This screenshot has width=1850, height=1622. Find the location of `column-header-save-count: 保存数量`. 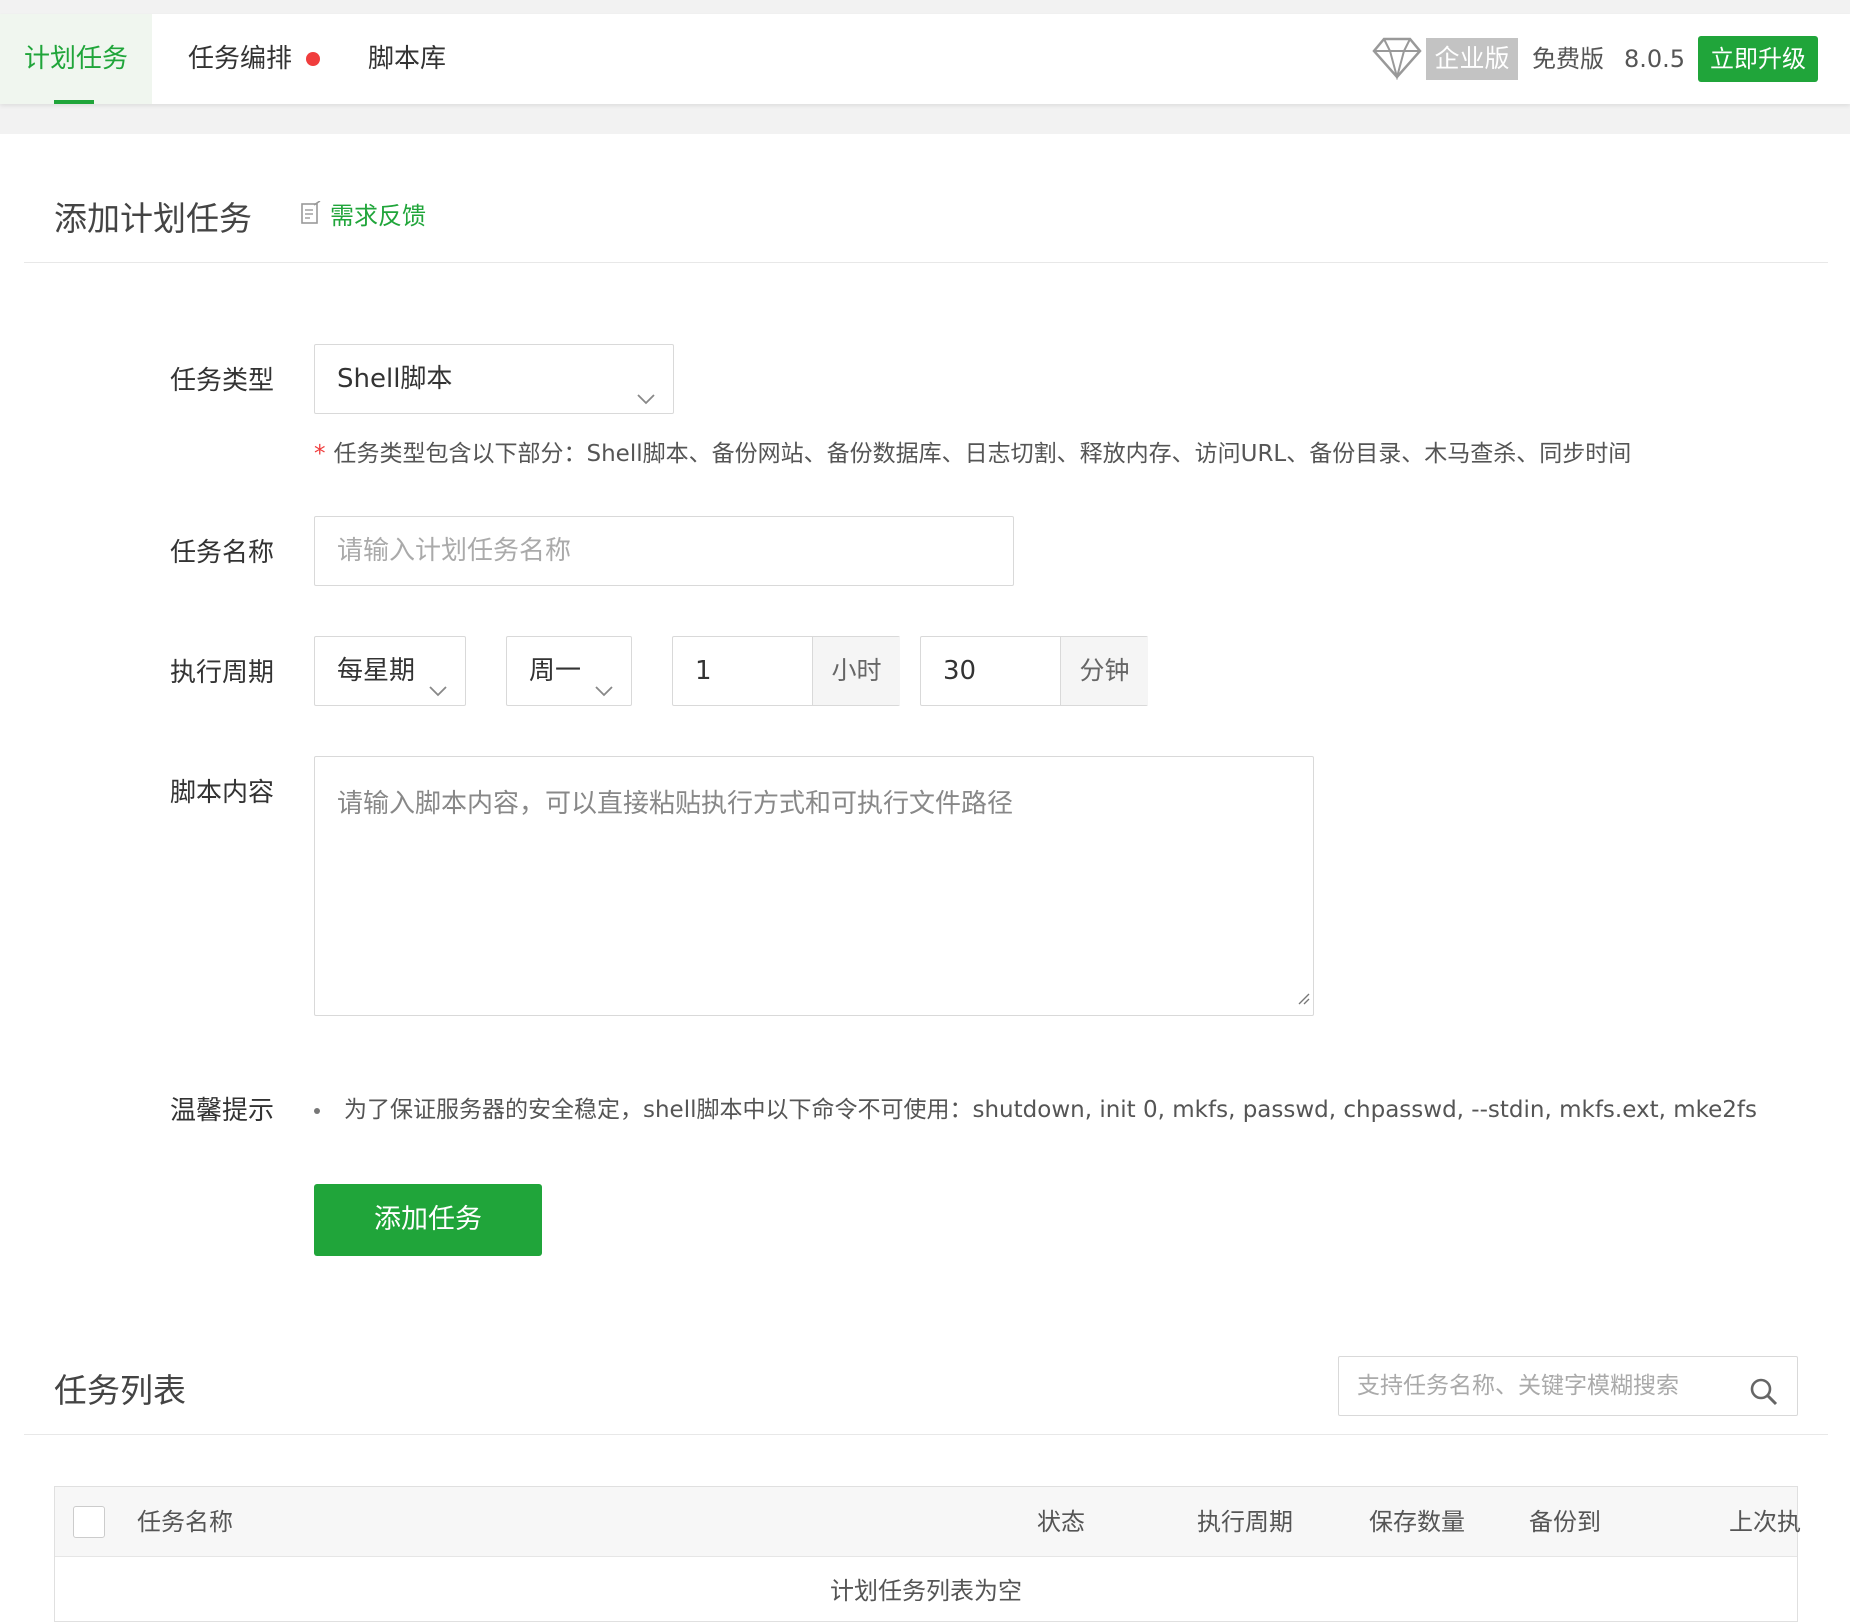

column-header-save-count: 保存数量 is located at coordinates (1417, 1522).